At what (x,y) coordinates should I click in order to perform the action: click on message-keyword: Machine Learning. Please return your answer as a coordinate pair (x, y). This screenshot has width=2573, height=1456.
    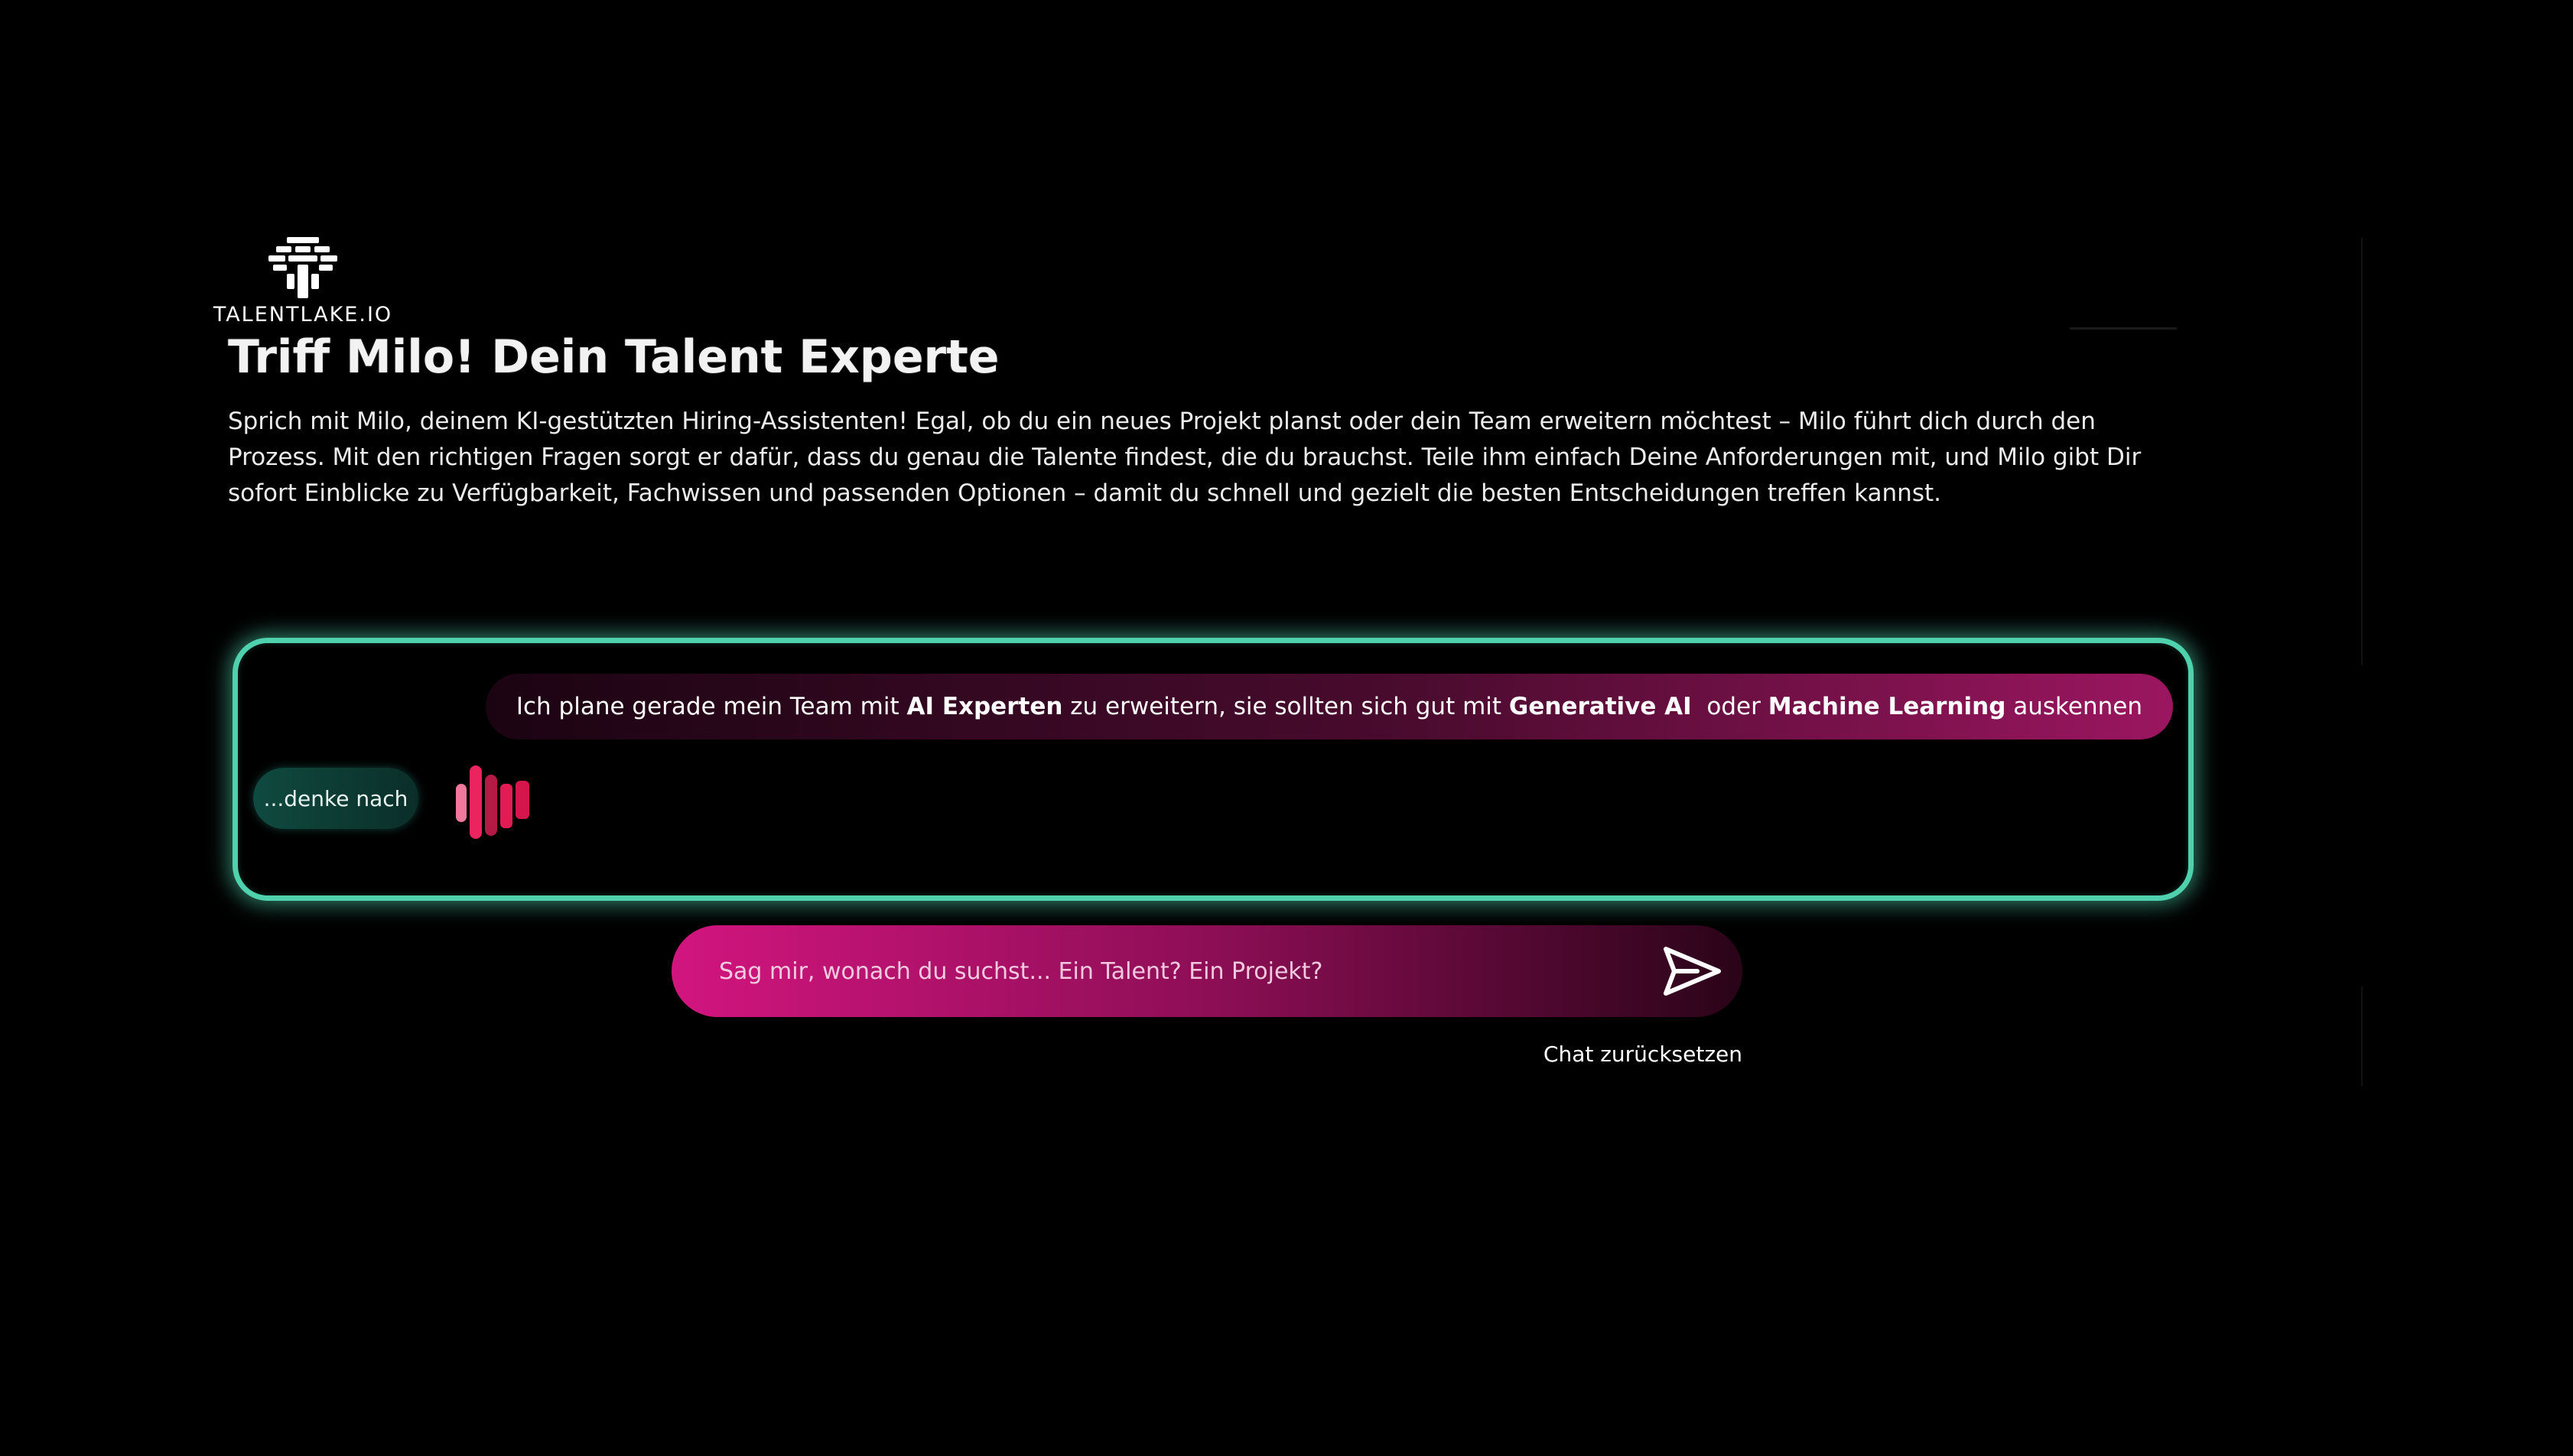
    Looking at the image, I should click on (1887, 706).